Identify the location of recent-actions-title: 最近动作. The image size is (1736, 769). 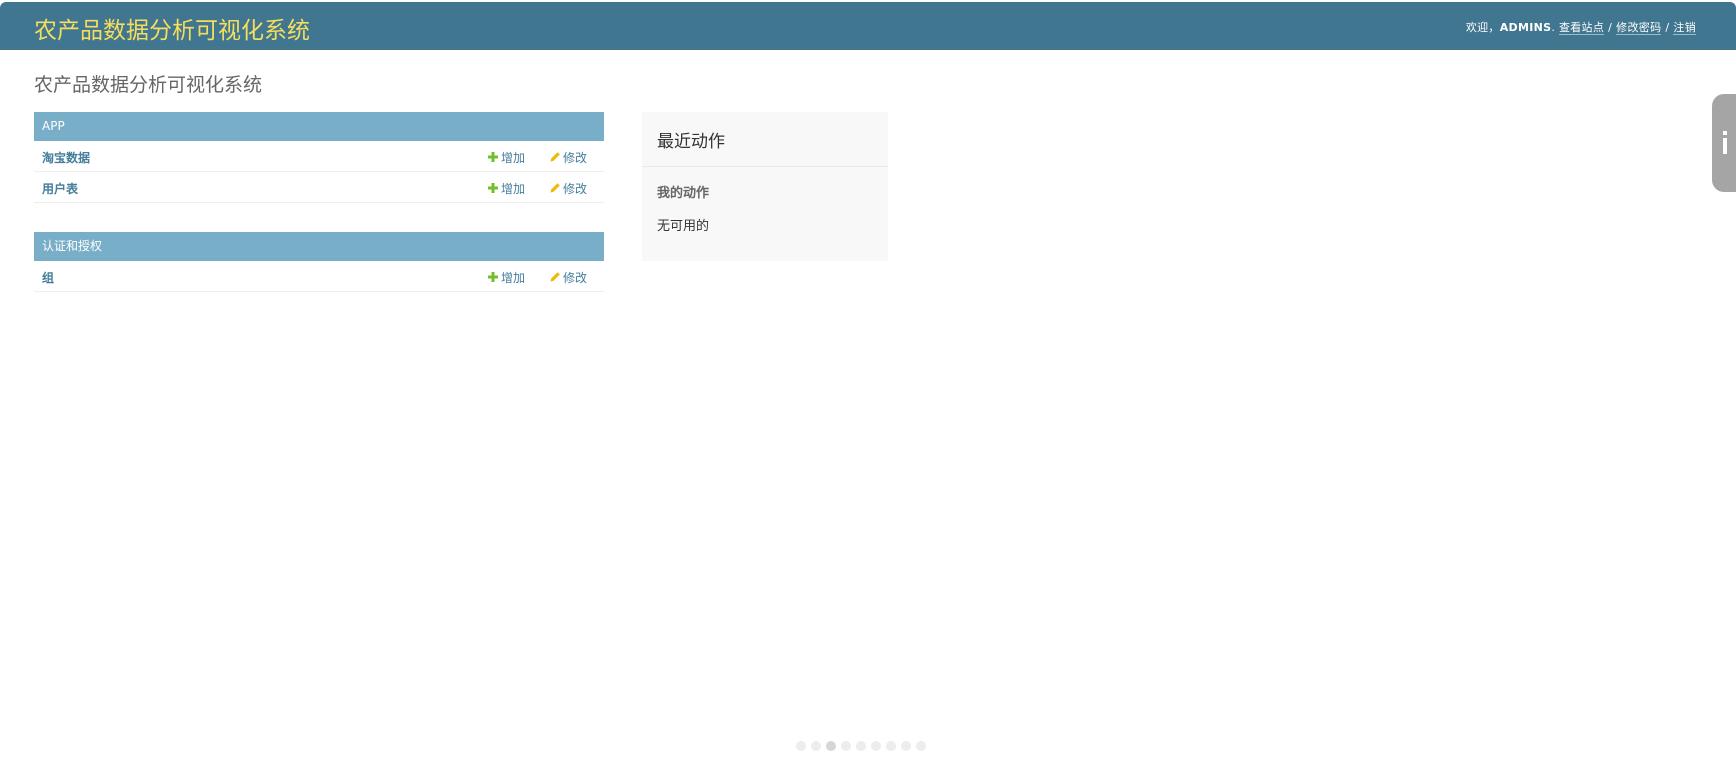
(691, 142).